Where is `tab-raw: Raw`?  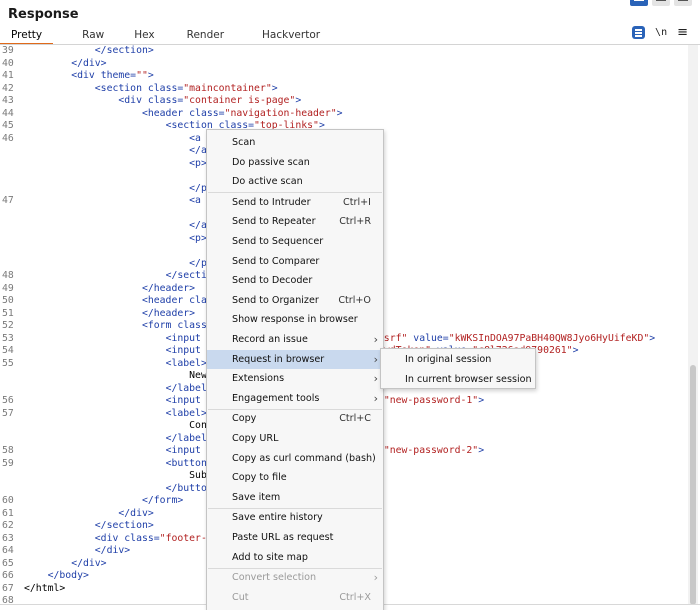
tab-raw: Raw is located at coordinates (93, 35).